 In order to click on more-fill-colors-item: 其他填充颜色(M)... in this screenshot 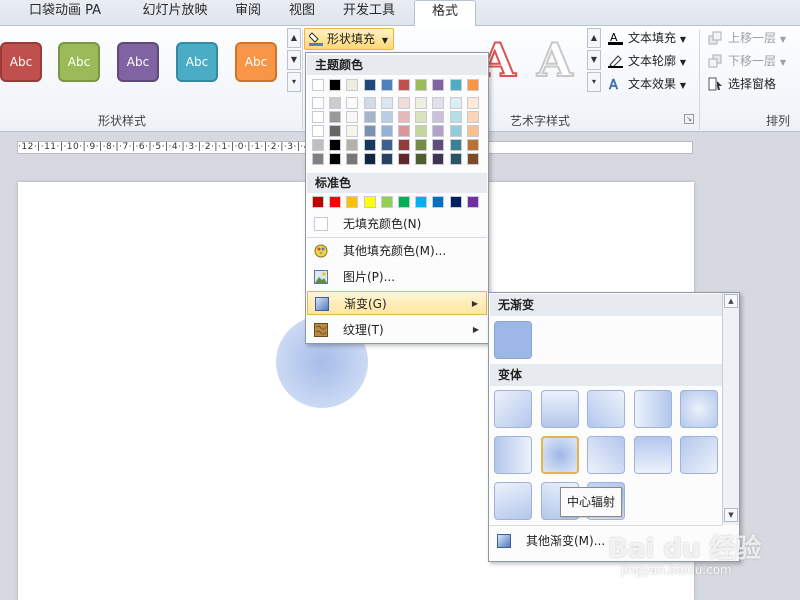, I will do `click(397, 251)`.